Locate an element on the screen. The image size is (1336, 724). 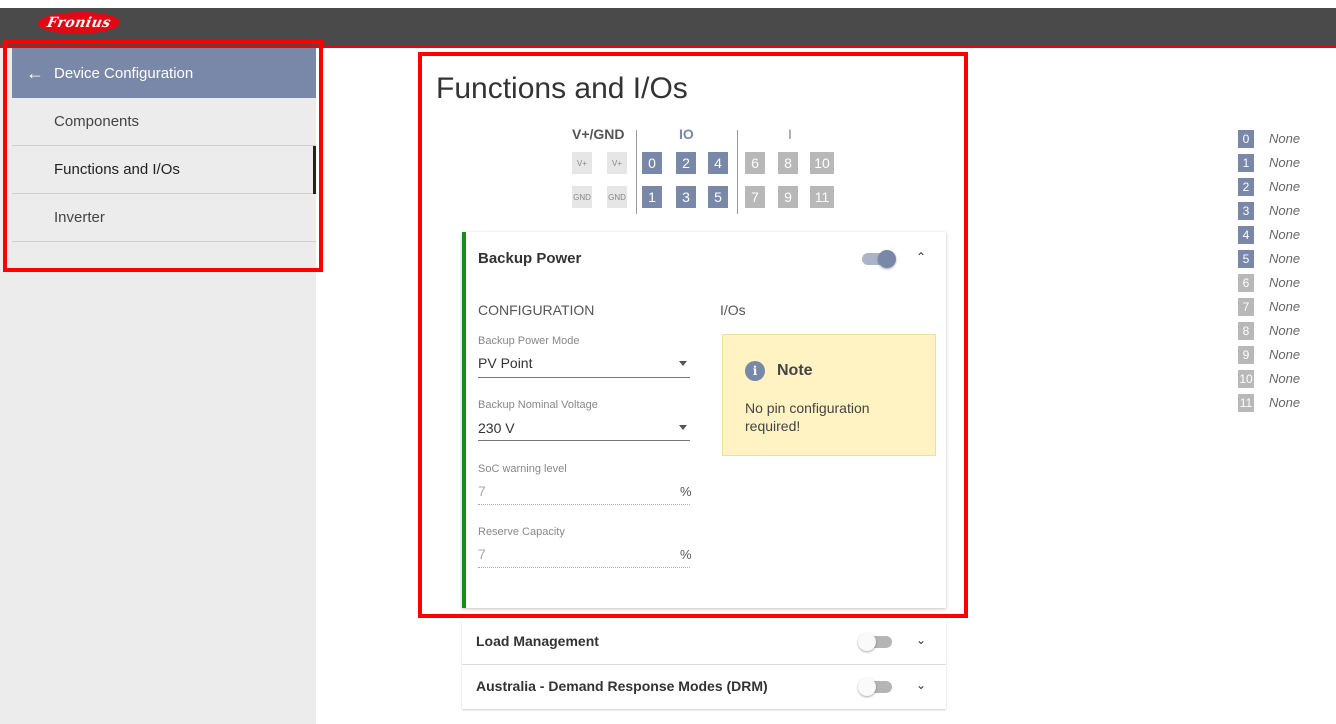
configuration-heading: CONFIGURATION is located at coordinates (536, 310).